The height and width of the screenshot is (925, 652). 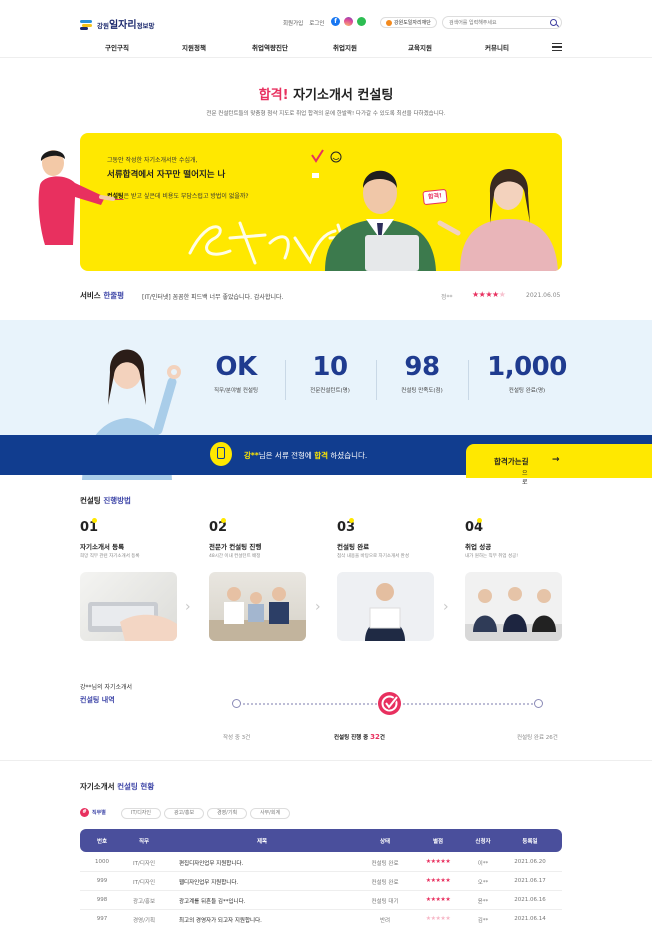 I want to click on timeline-title: 강**님의 자기소개서, so click(x=106, y=687).